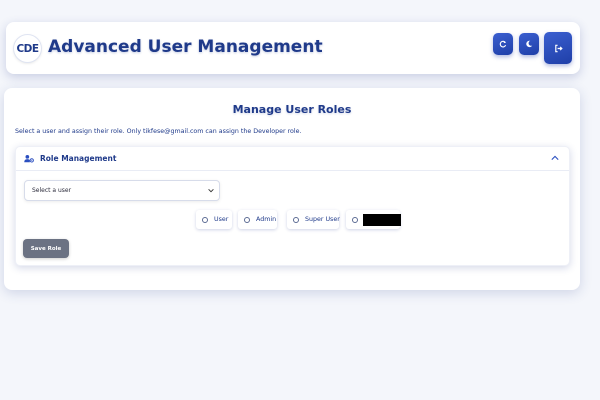  What do you see at coordinates (296, 219) in the screenshot?
I see `radio-super-user` at bounding box center [296, 219].